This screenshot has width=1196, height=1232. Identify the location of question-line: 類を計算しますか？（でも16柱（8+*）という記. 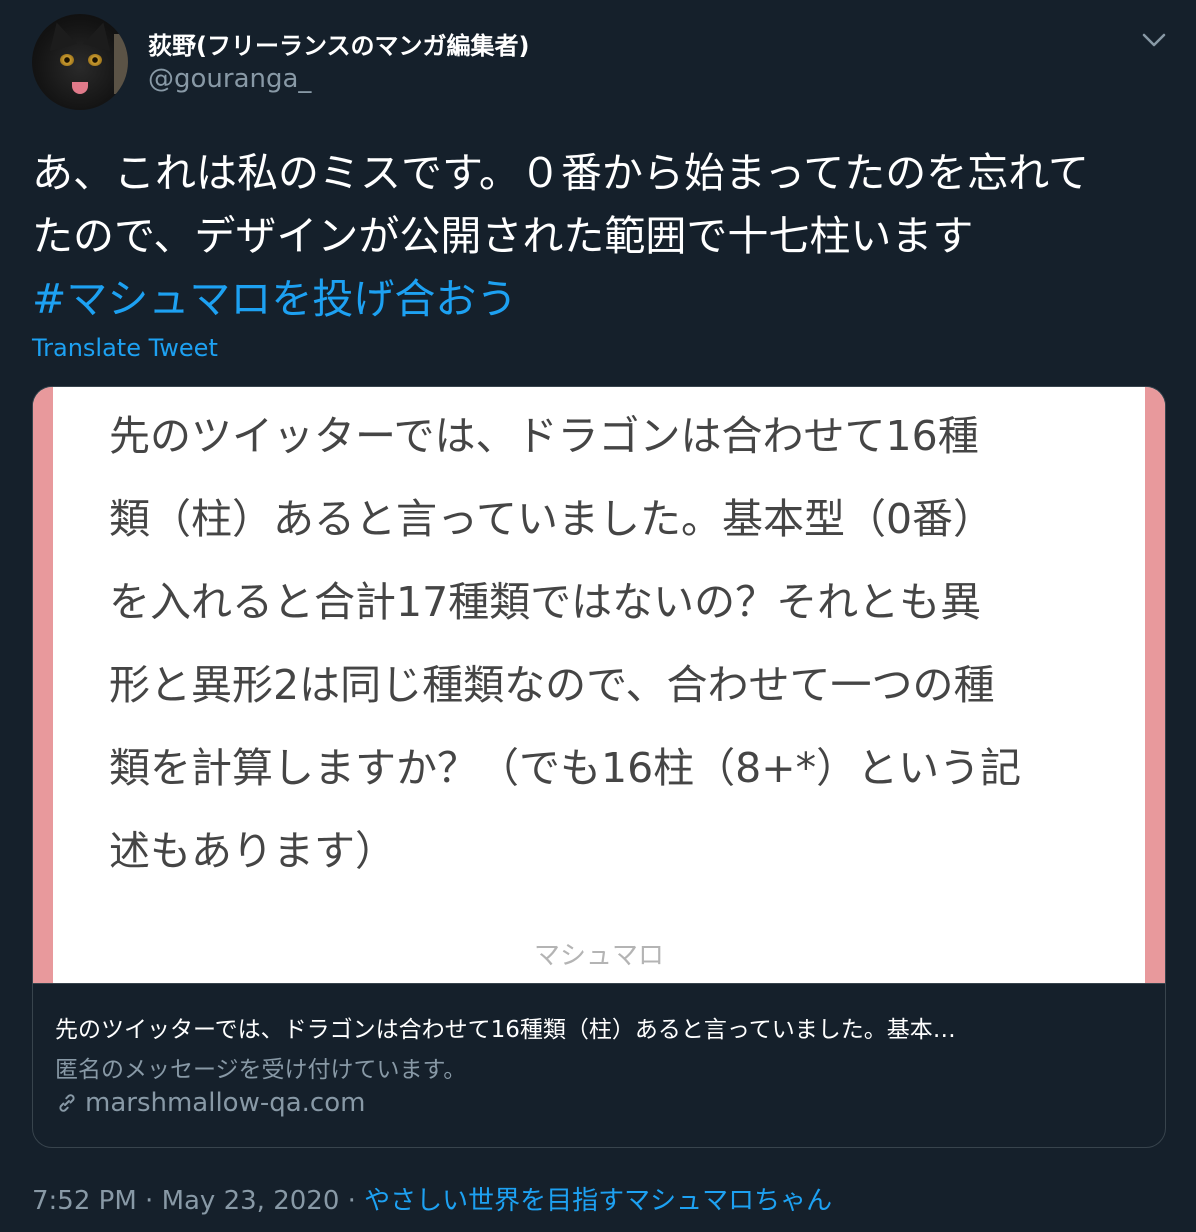
(565, 768).